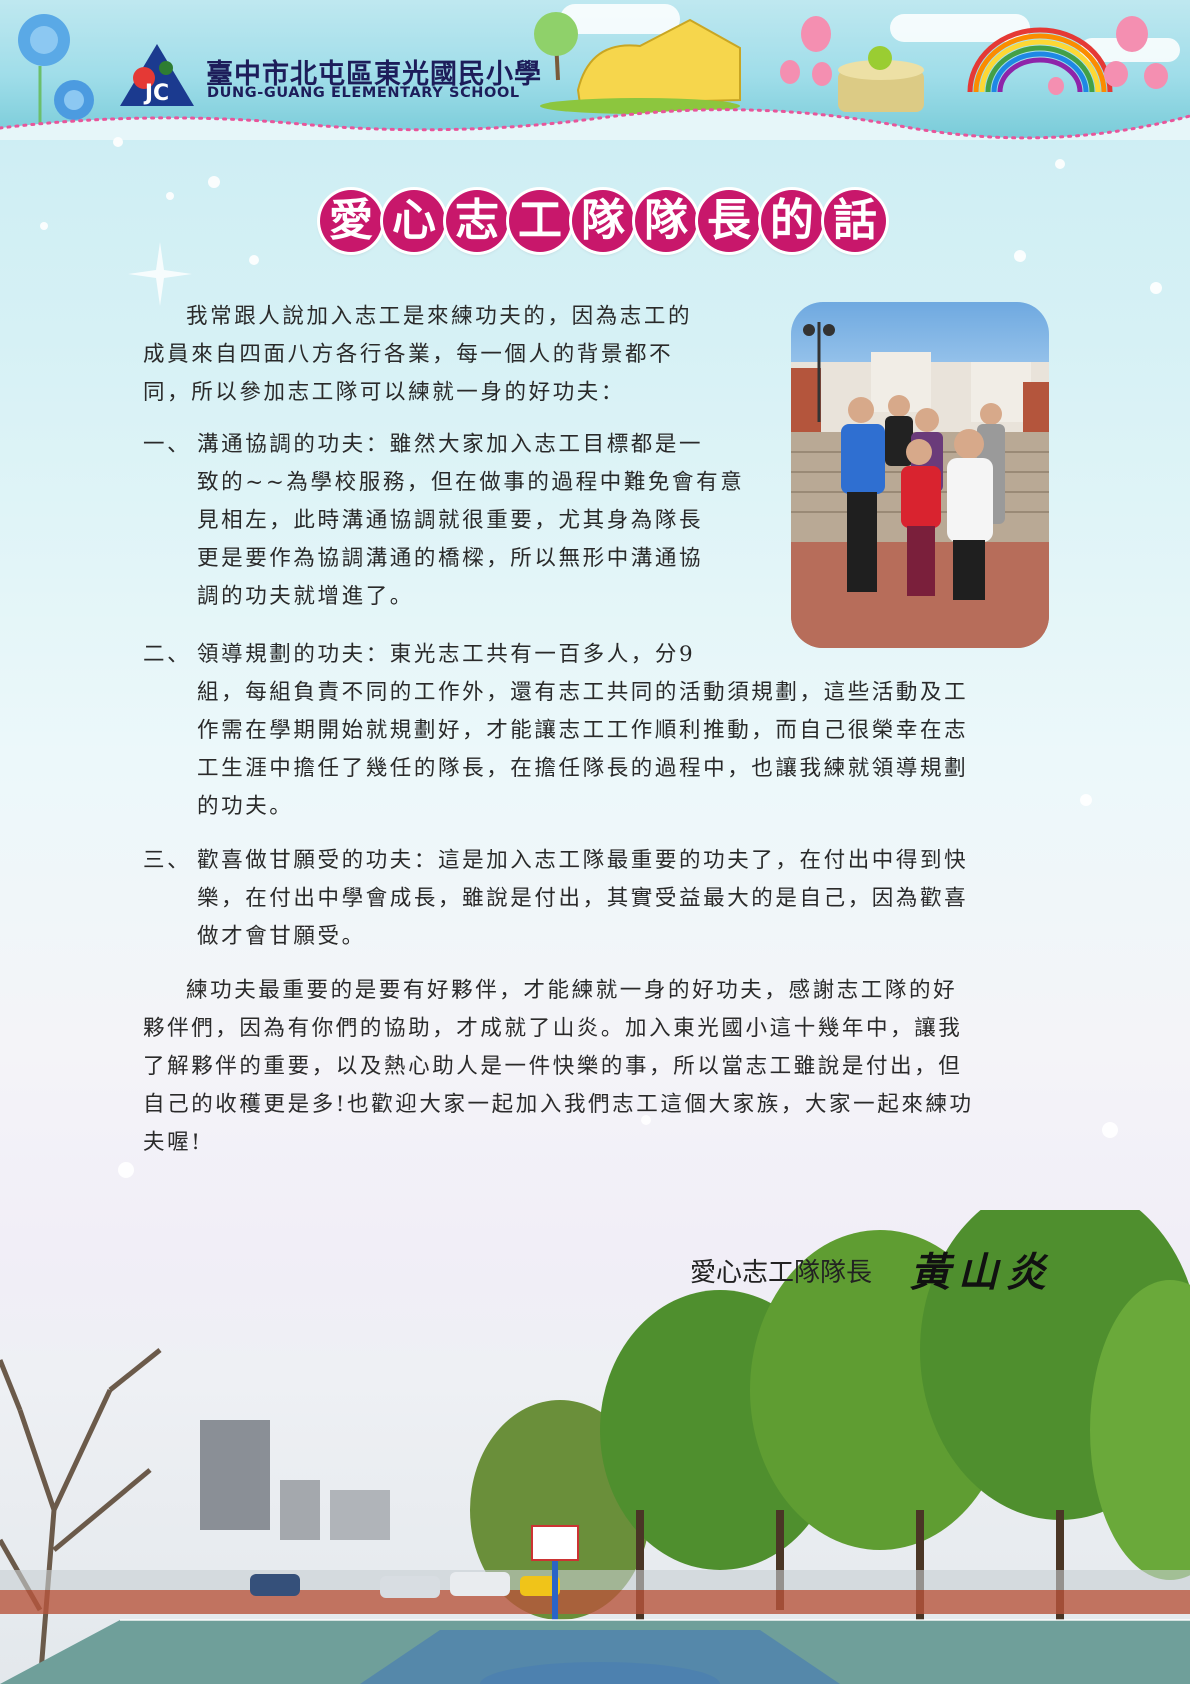 The image size is (1190, 1684). I want to click on text-line: 作需在學期開始就規劃好，才能讓志工工作順利推動，而自己很榮幸在志, so click(583, 730).